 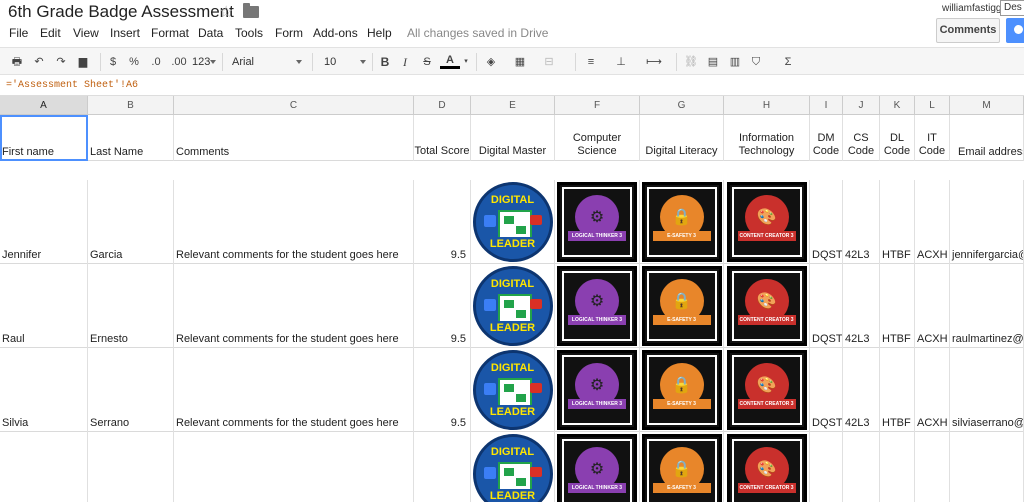 What do you see at coordinates (379, 33) in the screenshot?
I see `menu-help: Help` at bounding box center [379, 33].